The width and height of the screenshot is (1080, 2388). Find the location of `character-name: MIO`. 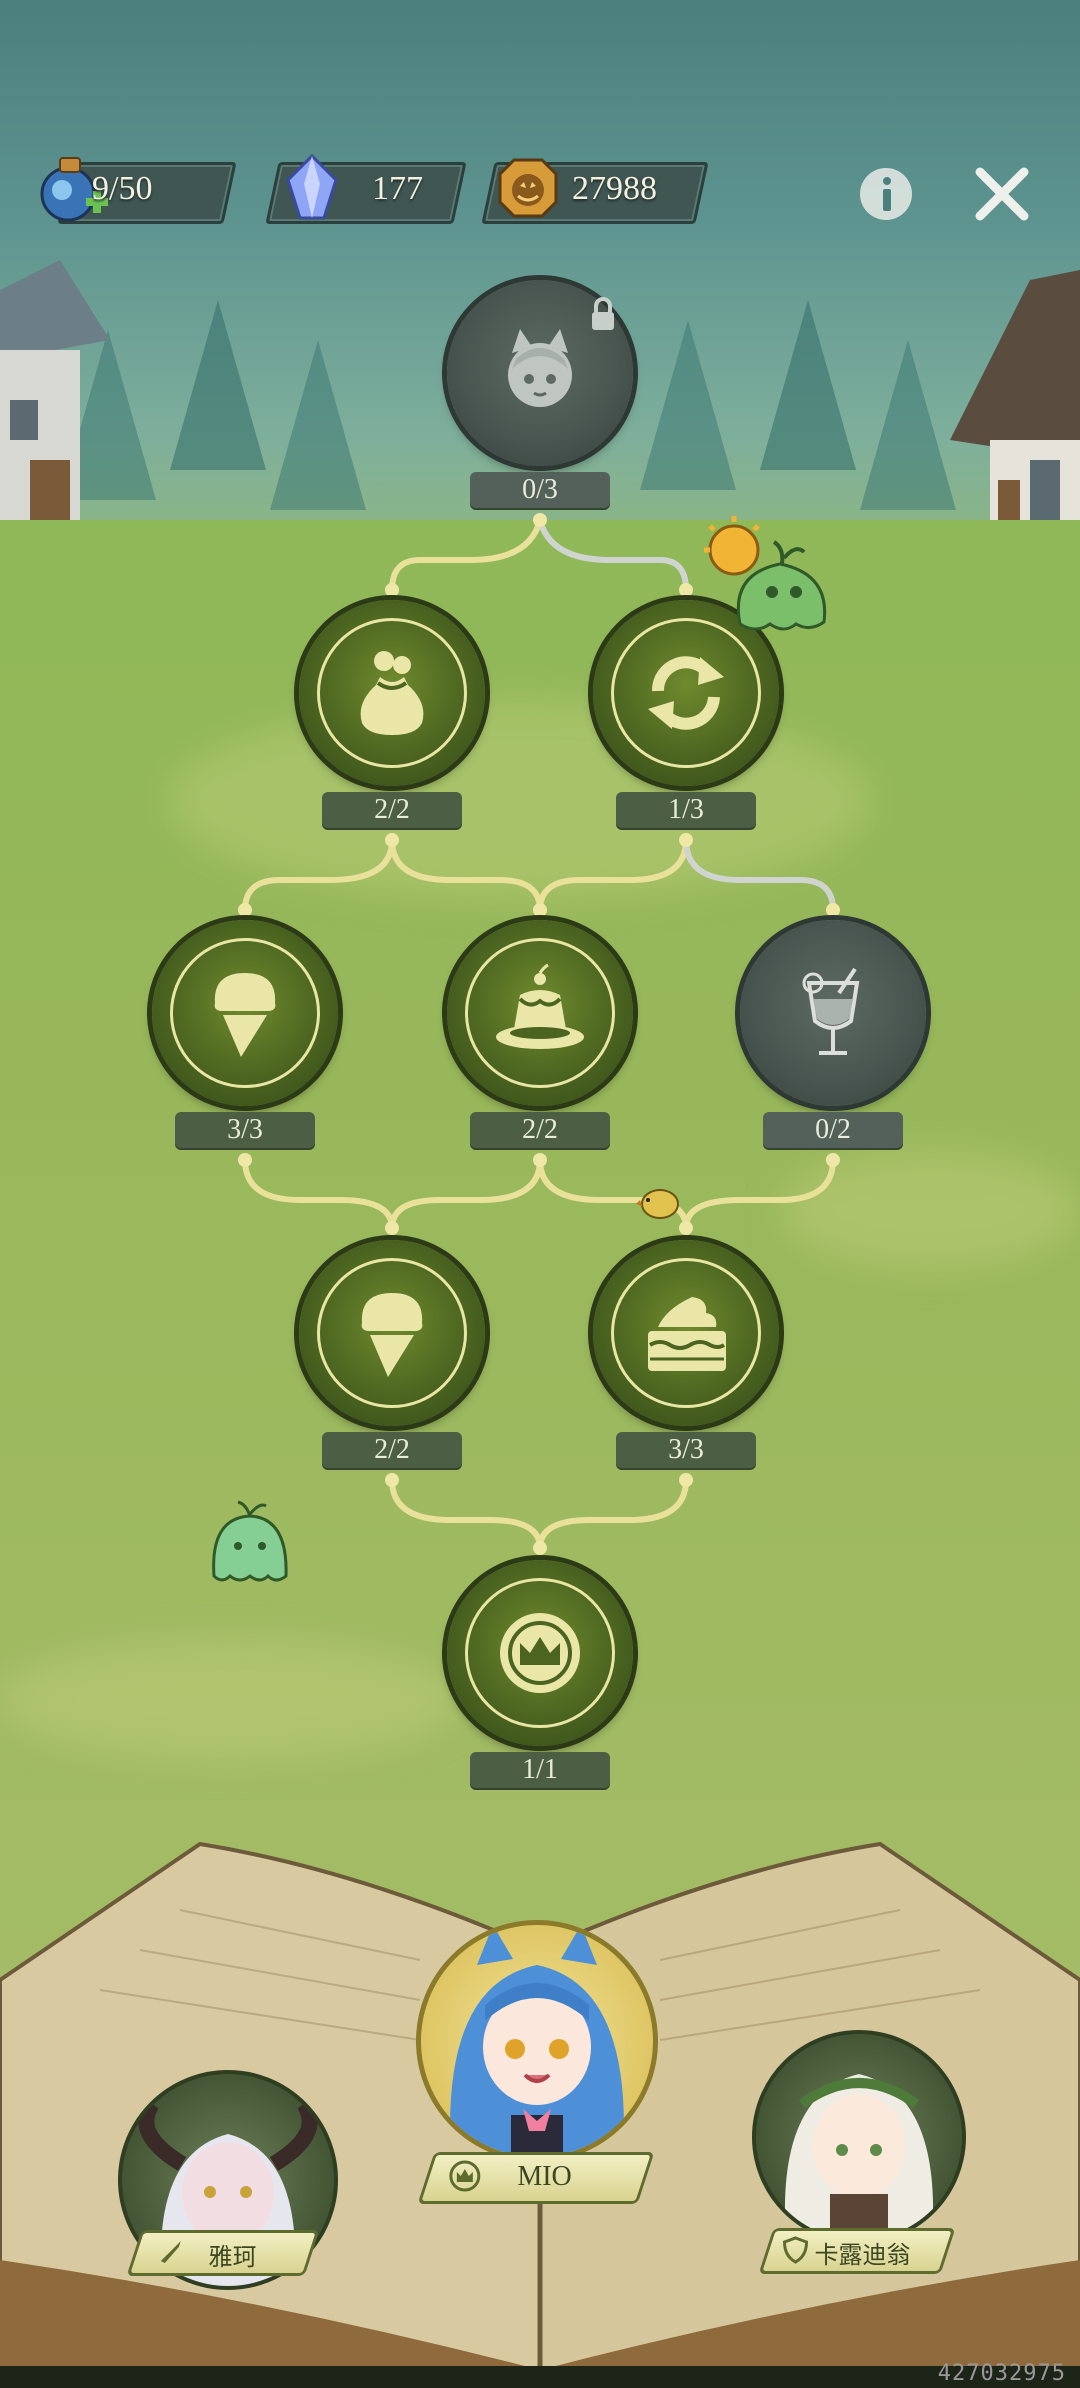

character-name: MIO is located at coordinates (544, 2176).